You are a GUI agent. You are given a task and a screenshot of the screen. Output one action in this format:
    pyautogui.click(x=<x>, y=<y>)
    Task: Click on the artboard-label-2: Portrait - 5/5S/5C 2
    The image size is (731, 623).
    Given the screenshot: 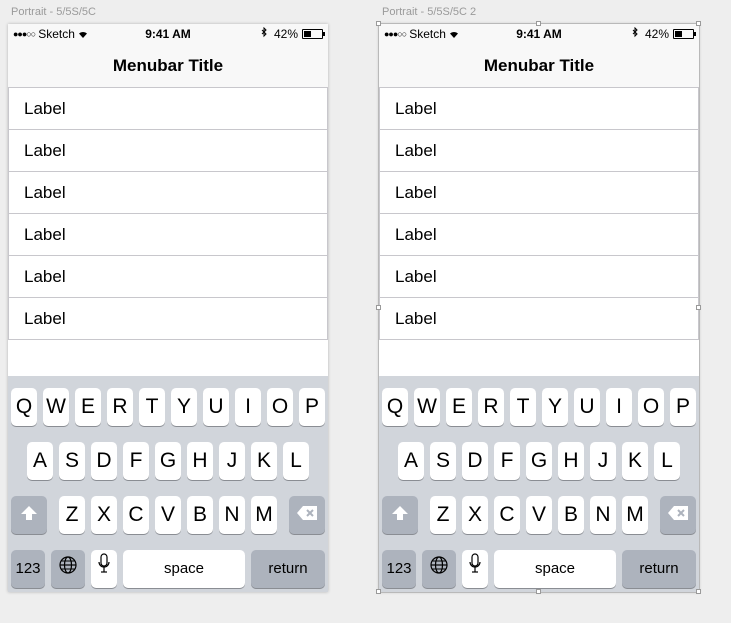 What is the action you would take?
    pyautogui.click(x=429, y=12)
    